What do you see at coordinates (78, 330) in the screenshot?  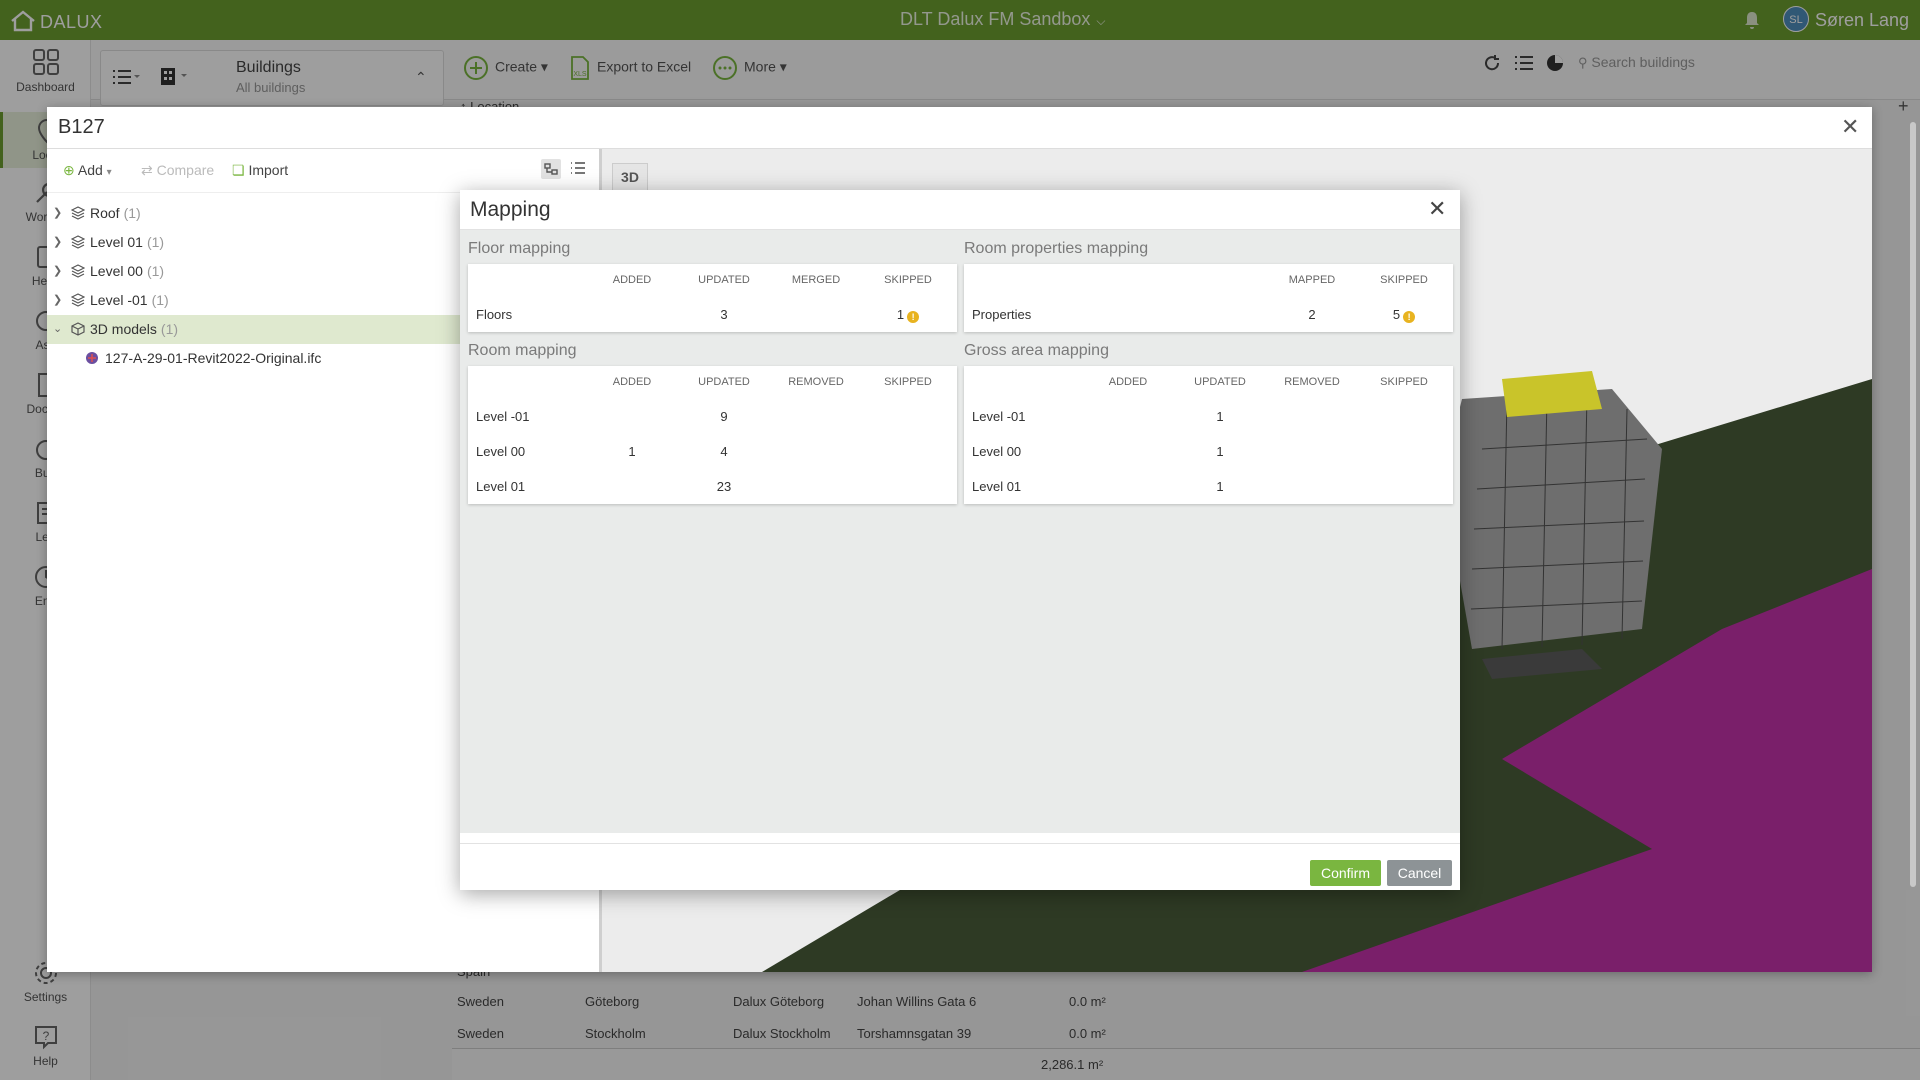 I see `cube-icon` at bounding box center [78, 330].